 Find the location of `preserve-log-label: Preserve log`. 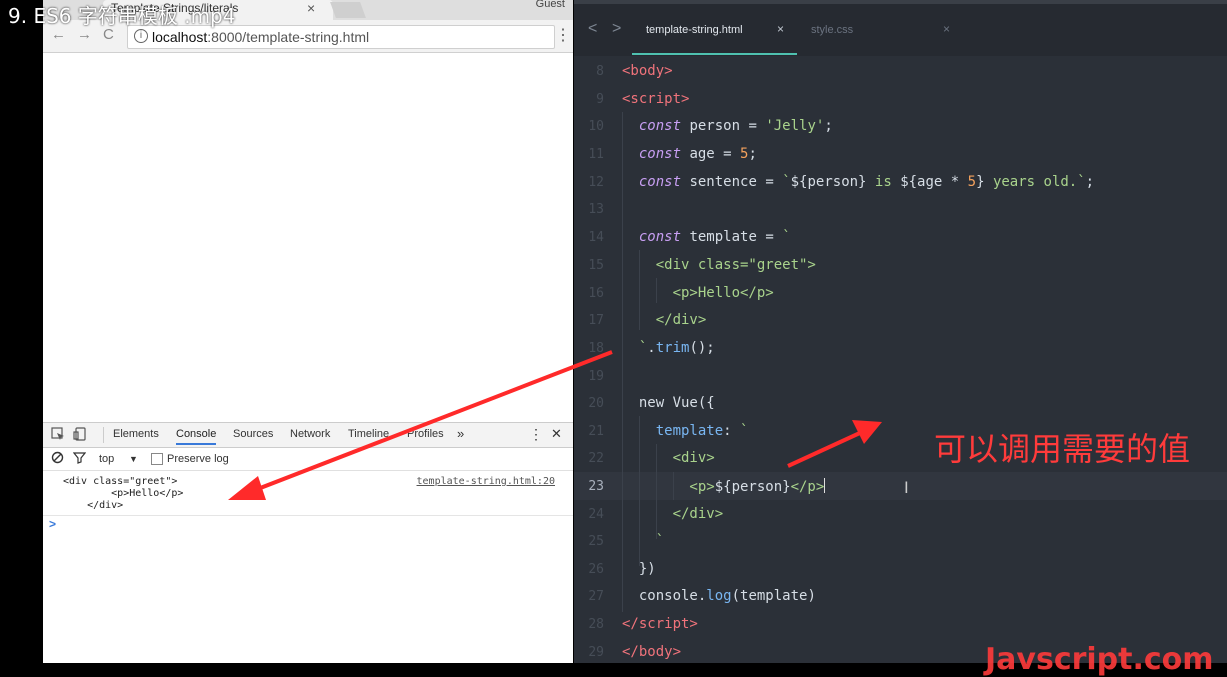

preserve-log-label: Preserve log is located at coordinates (198, 459).